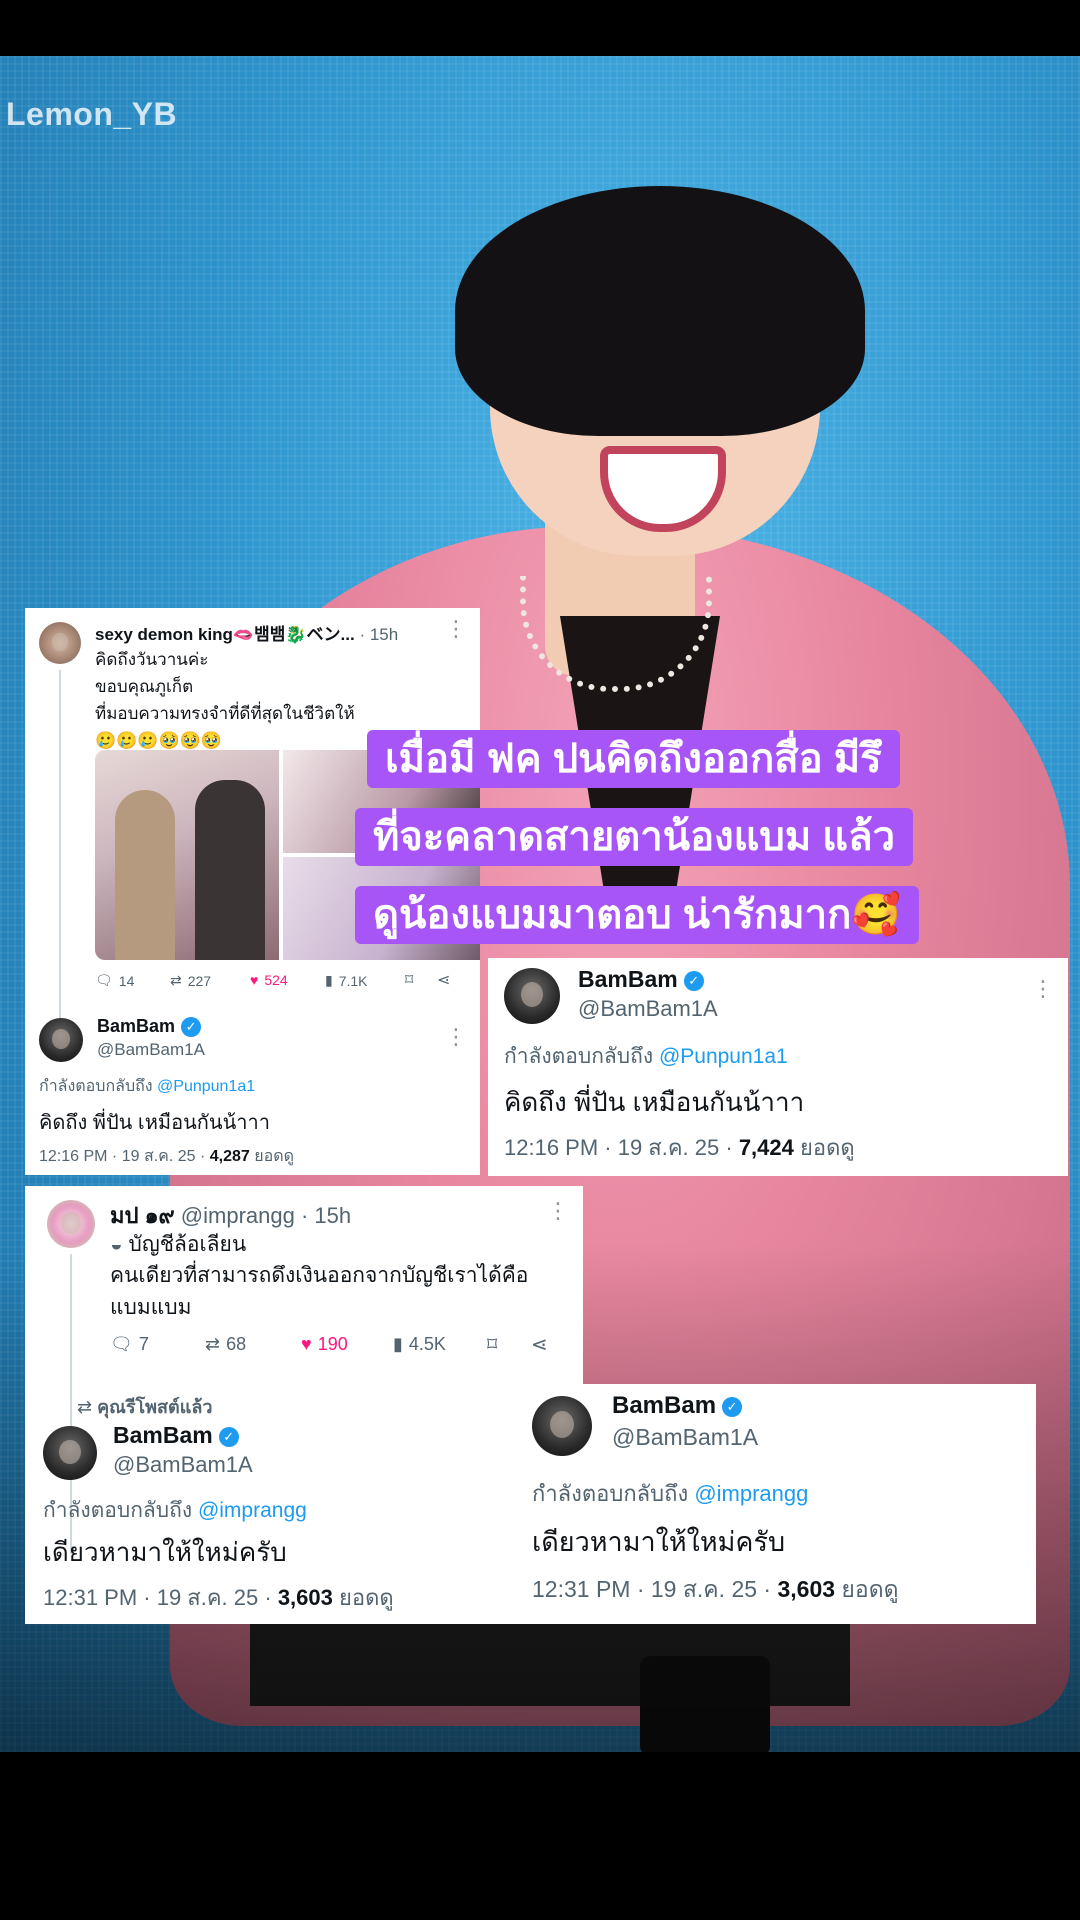 This screenshot has width=1080, height=1920. What do you see at coordinates (126, 980) in the screenshot?
I see `reply-count: 14` at bounding box center [126, 980].